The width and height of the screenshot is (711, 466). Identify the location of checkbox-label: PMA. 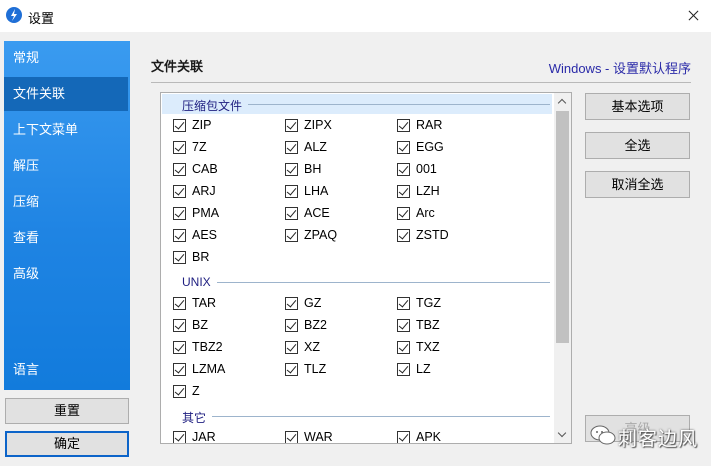
(206, 213).